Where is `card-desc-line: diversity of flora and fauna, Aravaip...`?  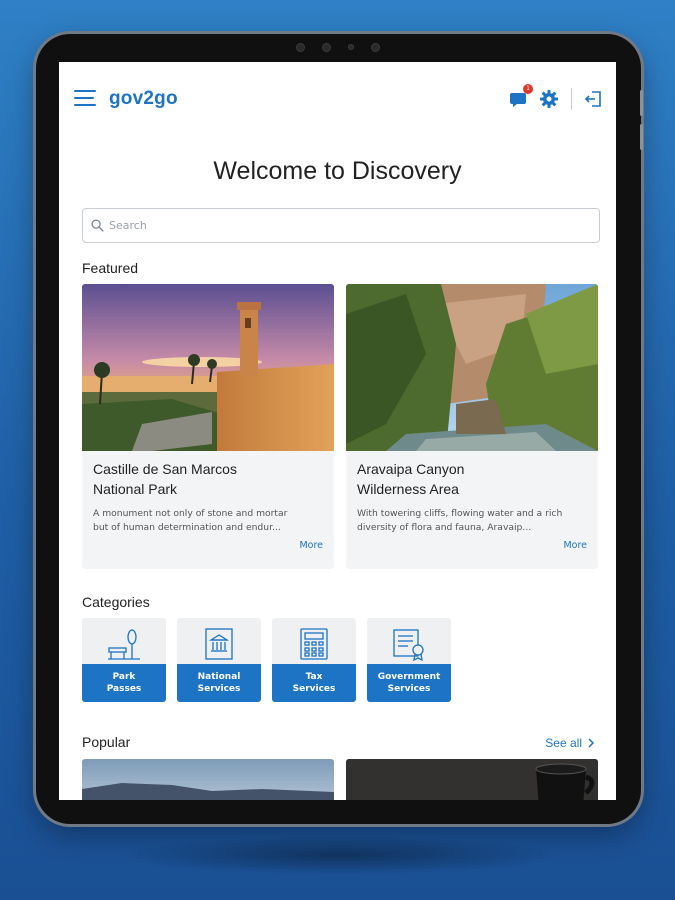
card-desc-line: diversity of flora and fauna, Aravaip... is located at coordinates (444, 527).